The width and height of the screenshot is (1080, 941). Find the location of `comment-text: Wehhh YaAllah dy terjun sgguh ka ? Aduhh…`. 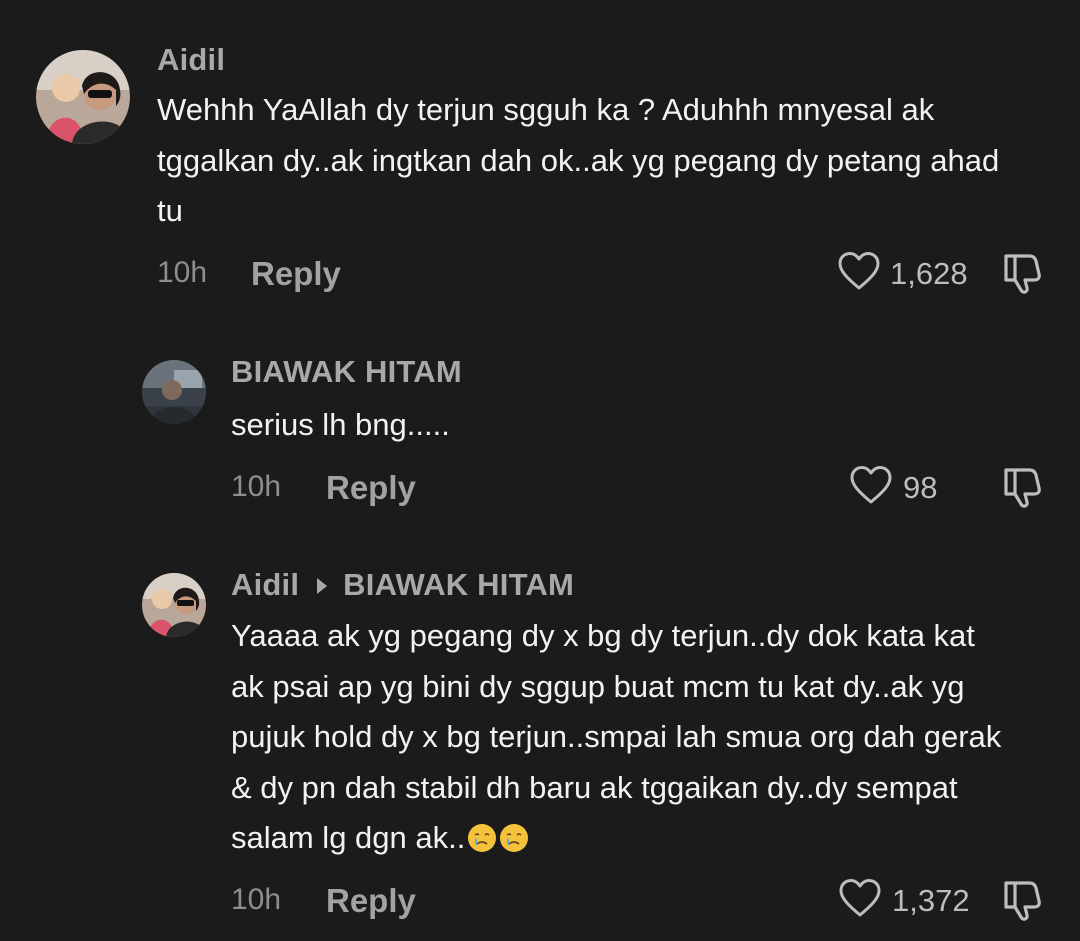

comment-text: Wehhh YaAllah dy terjun sgguh ka ? Aduhh… is located at coordinates (578, 160).